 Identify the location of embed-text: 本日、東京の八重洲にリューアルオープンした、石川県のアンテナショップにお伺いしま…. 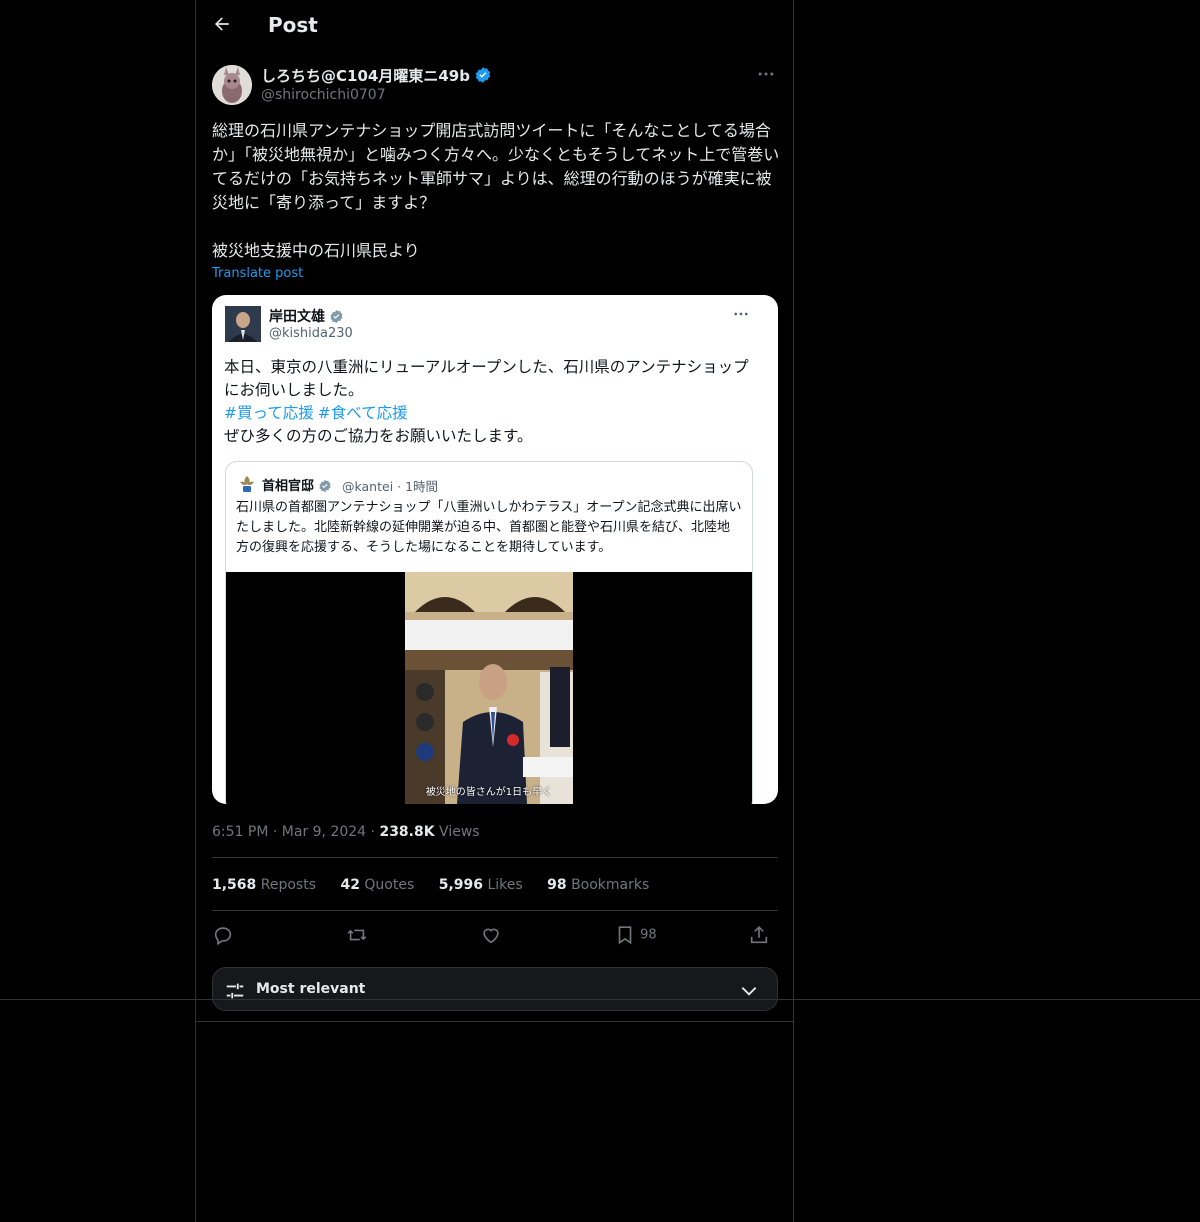
(491, 402).